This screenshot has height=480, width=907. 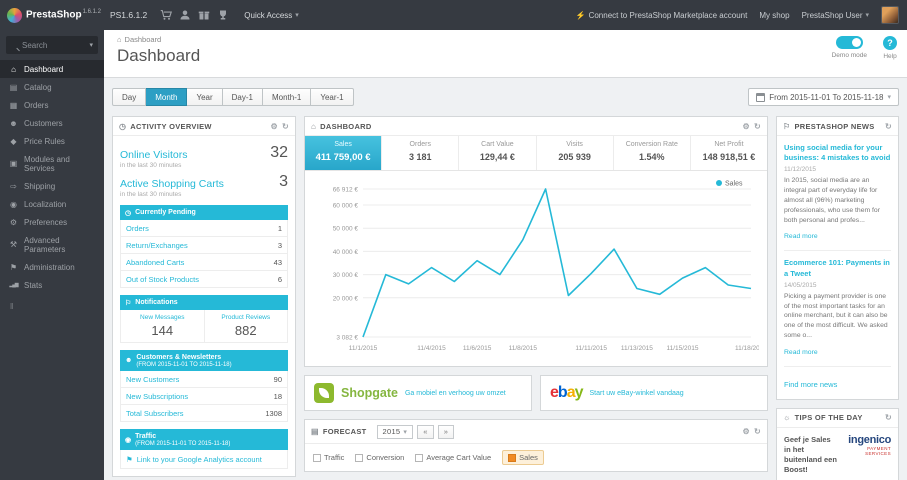 I want to click on pending-row-returns: Return/Exchanges 3, so click(x=204, y=245).